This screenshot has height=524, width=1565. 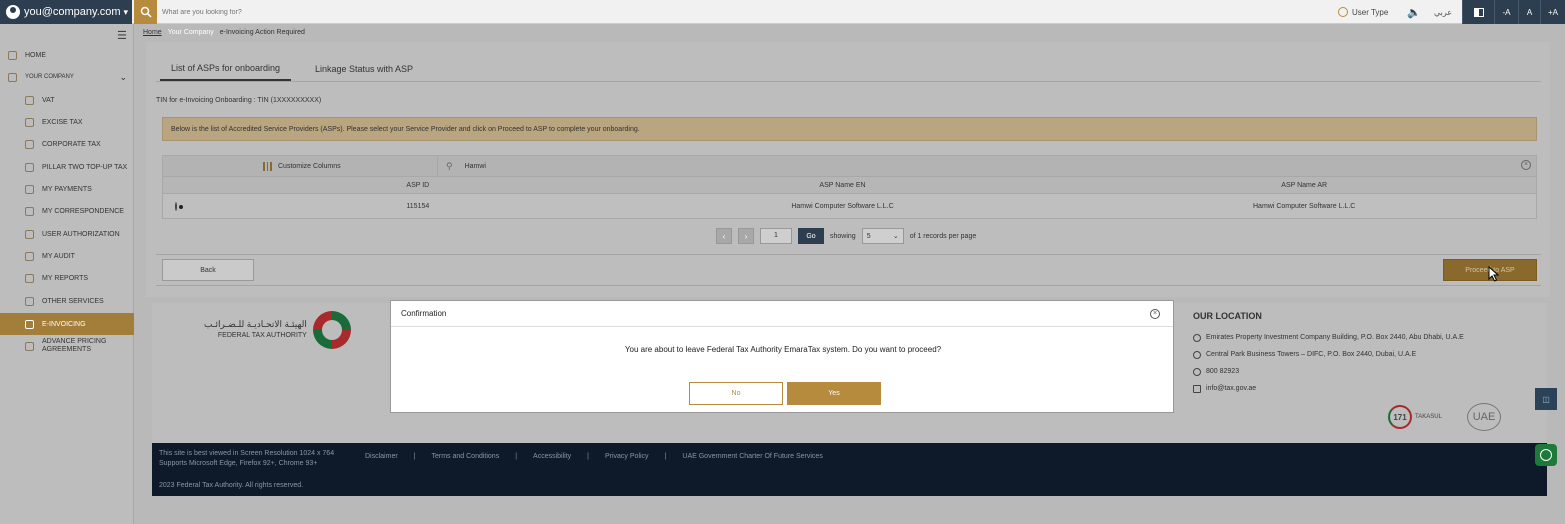 What do you see at coordinates (255, 324) in the screenshot?
I see `logo-arabic-text: الهيئـة الاتحـاديـة للـضـرائـب` at bounding box center [255, 324].